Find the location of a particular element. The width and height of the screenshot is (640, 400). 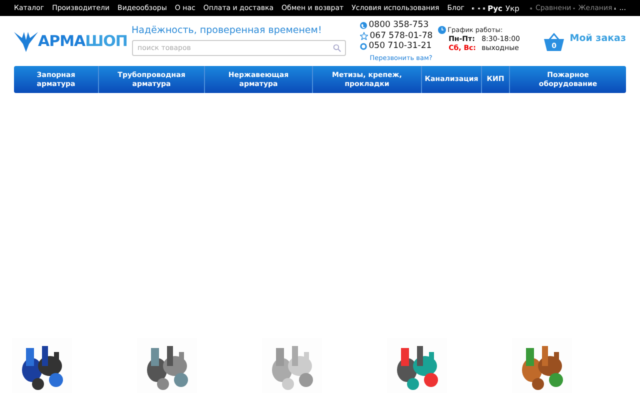

phone-number: 067 578-01-78 is located at coordinates (401, 35).